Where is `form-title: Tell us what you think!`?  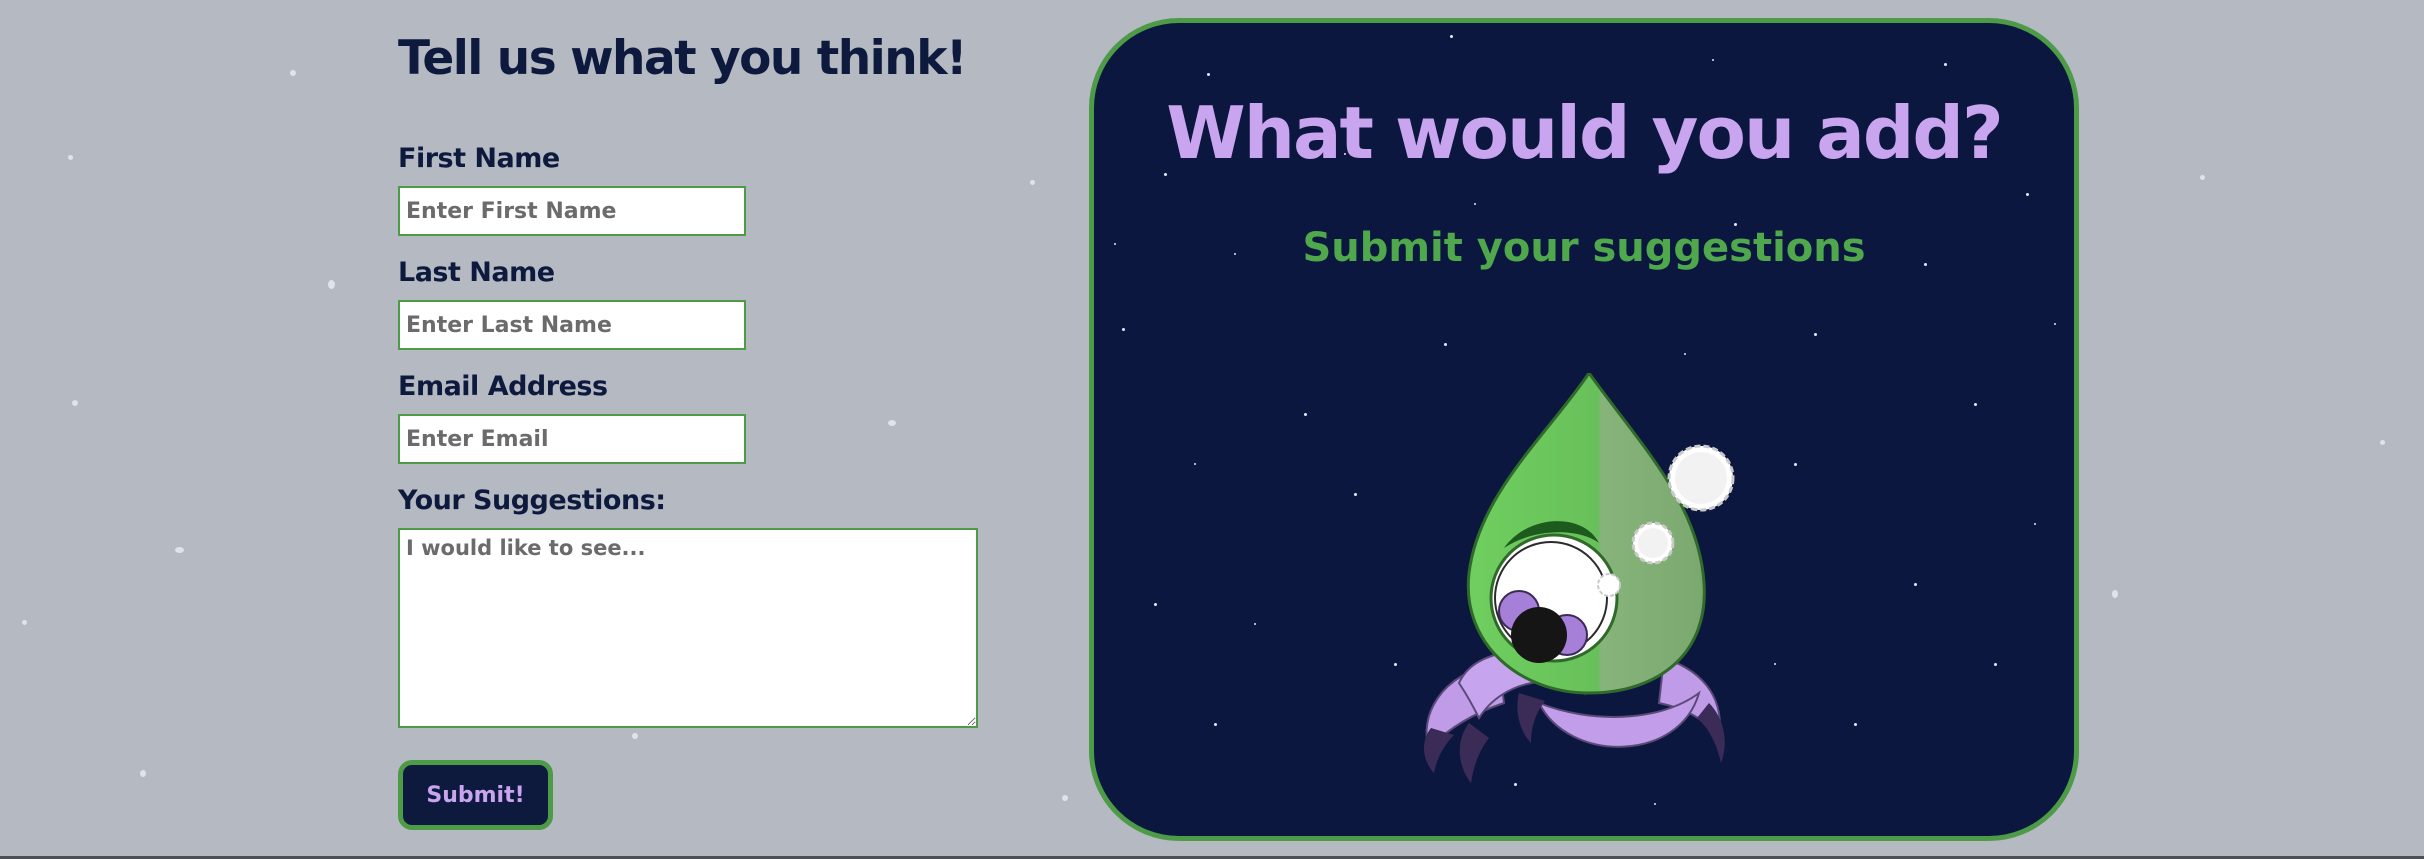
form-title: Tell us what you think! is located at coordinates (682, 58).